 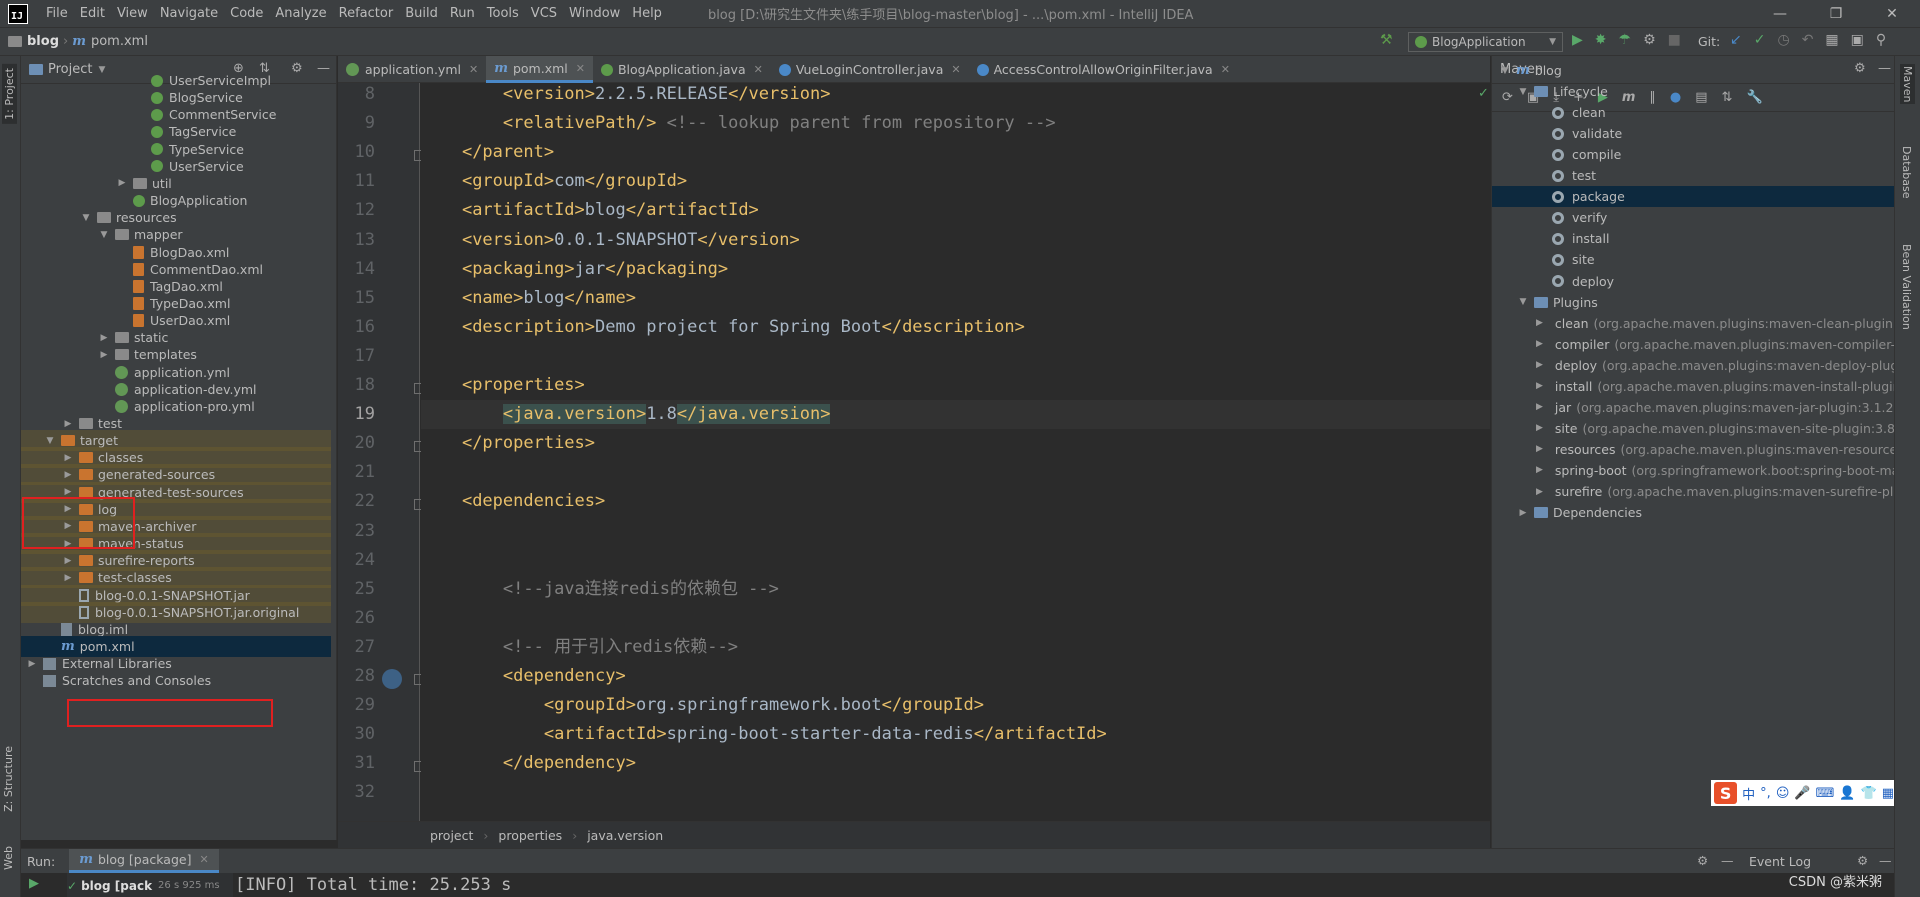 I want to click on inspection-ok-icon: ✓, so click(x=1483, y=93).